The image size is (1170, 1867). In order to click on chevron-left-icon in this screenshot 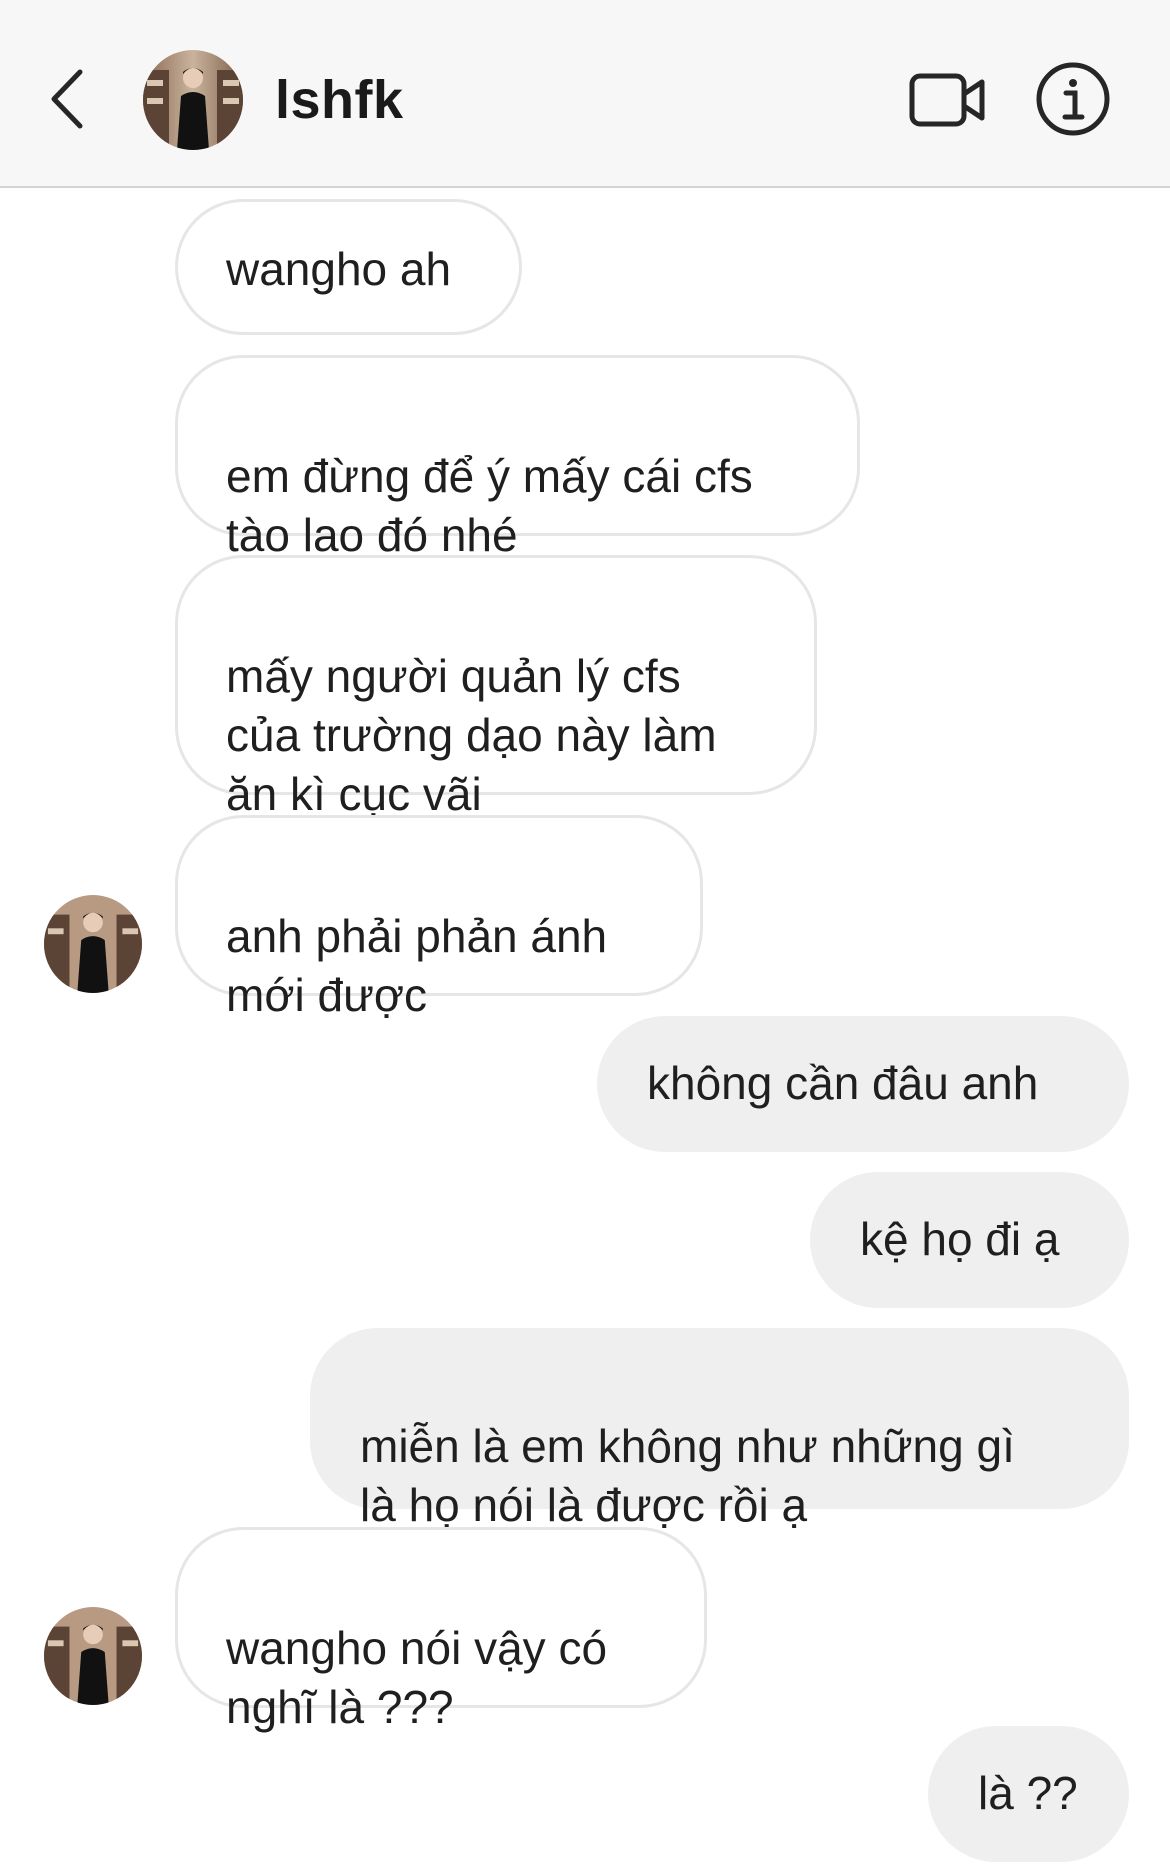, I will do `click(67, 99)`.